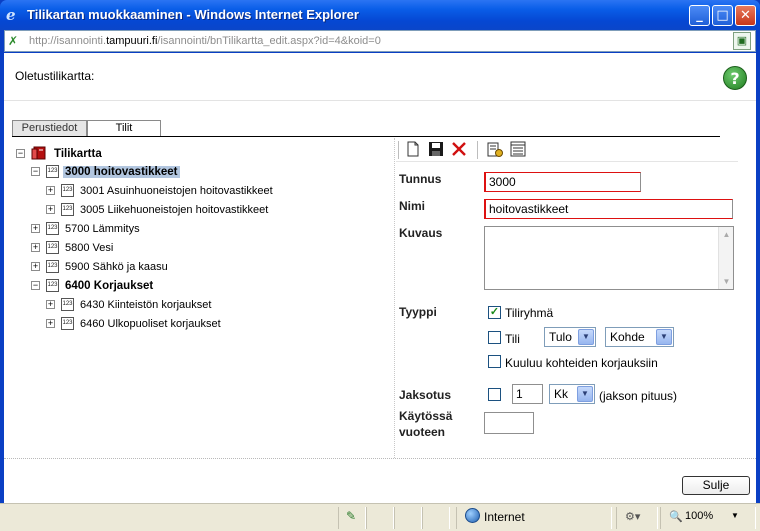 The image size is (760, 531). Describe the element at coordinates (627, 337) in the screenshot. I see `kohde-select-value: Kohde` at that location.